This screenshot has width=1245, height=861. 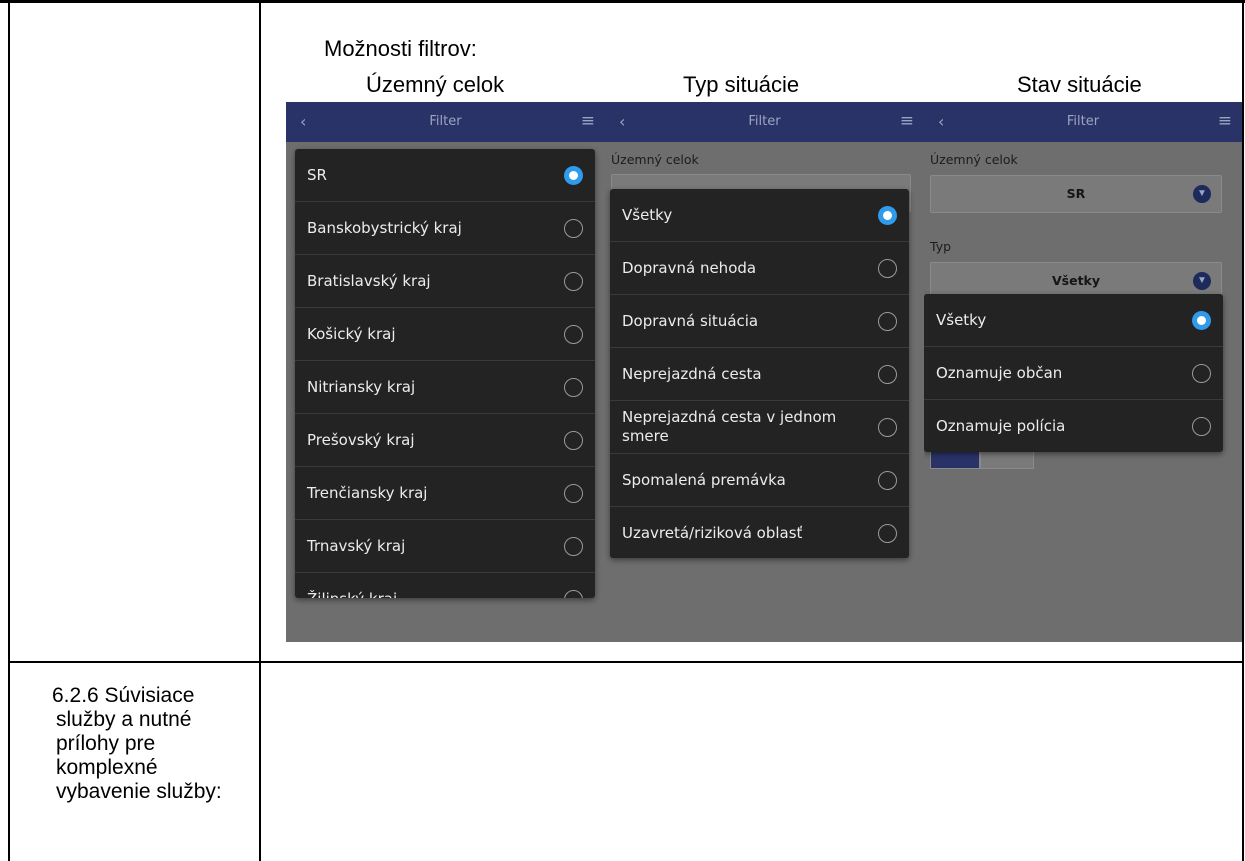 What do you see at coordinates (445, 493) in the screenshot?
I see `option-item: Trenčiansky kraj` at bounding box center [445, 493].